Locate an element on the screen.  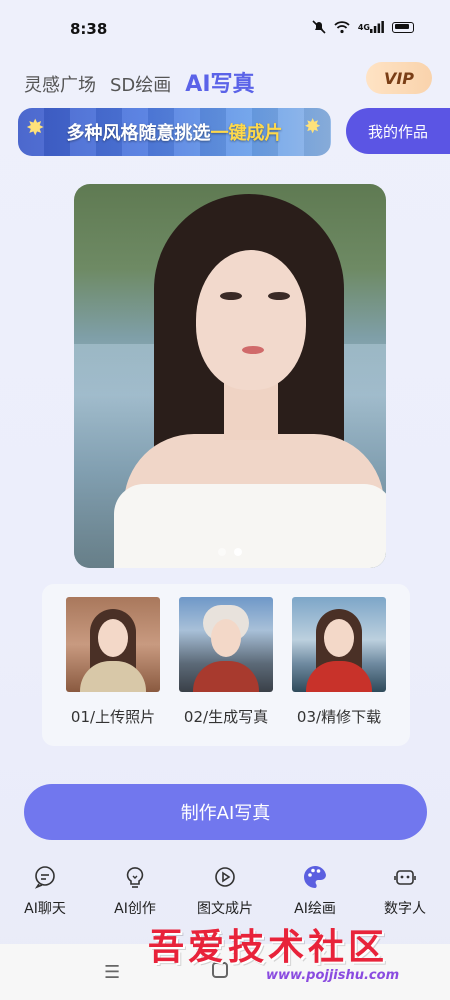
mute-bell-icon is located at coordinates (319, 27).